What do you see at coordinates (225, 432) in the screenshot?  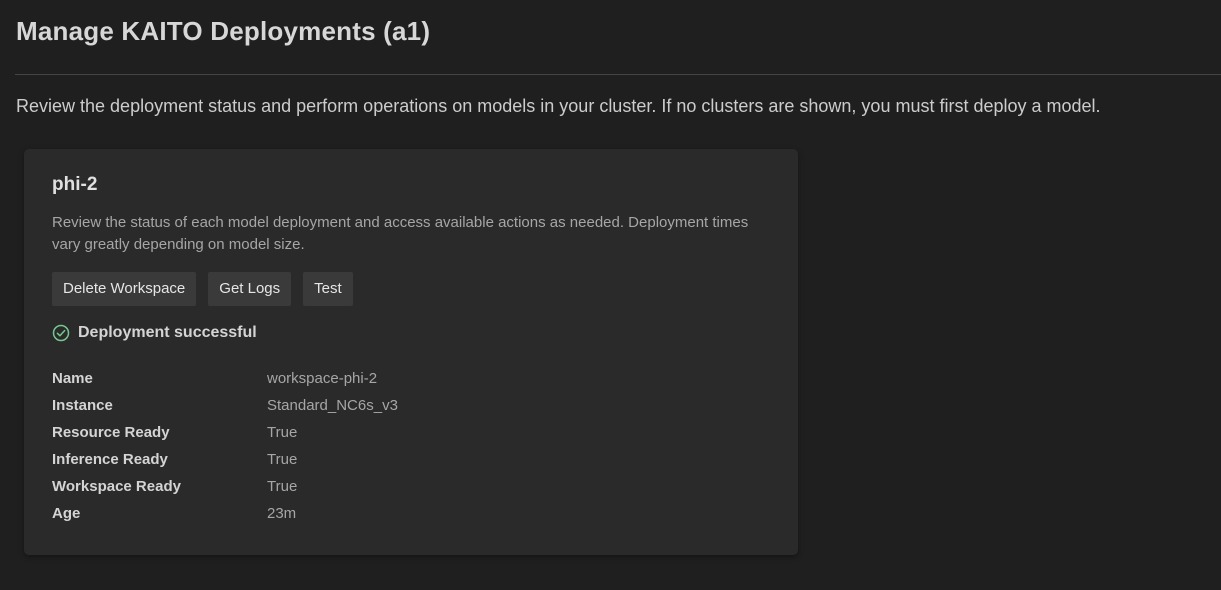 I see `detail-row-resource-ready: Resource Ready True` at bounding box center [225, 432].